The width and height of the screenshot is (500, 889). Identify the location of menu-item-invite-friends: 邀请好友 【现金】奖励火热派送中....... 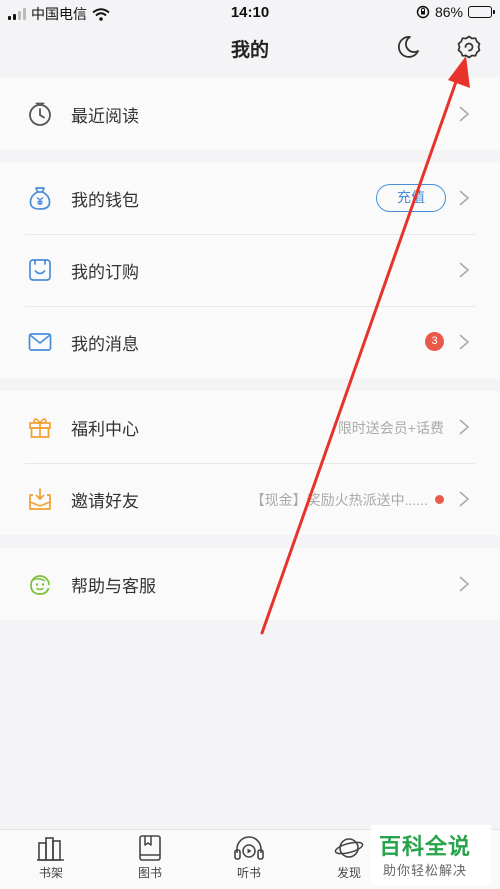
(250, 499).